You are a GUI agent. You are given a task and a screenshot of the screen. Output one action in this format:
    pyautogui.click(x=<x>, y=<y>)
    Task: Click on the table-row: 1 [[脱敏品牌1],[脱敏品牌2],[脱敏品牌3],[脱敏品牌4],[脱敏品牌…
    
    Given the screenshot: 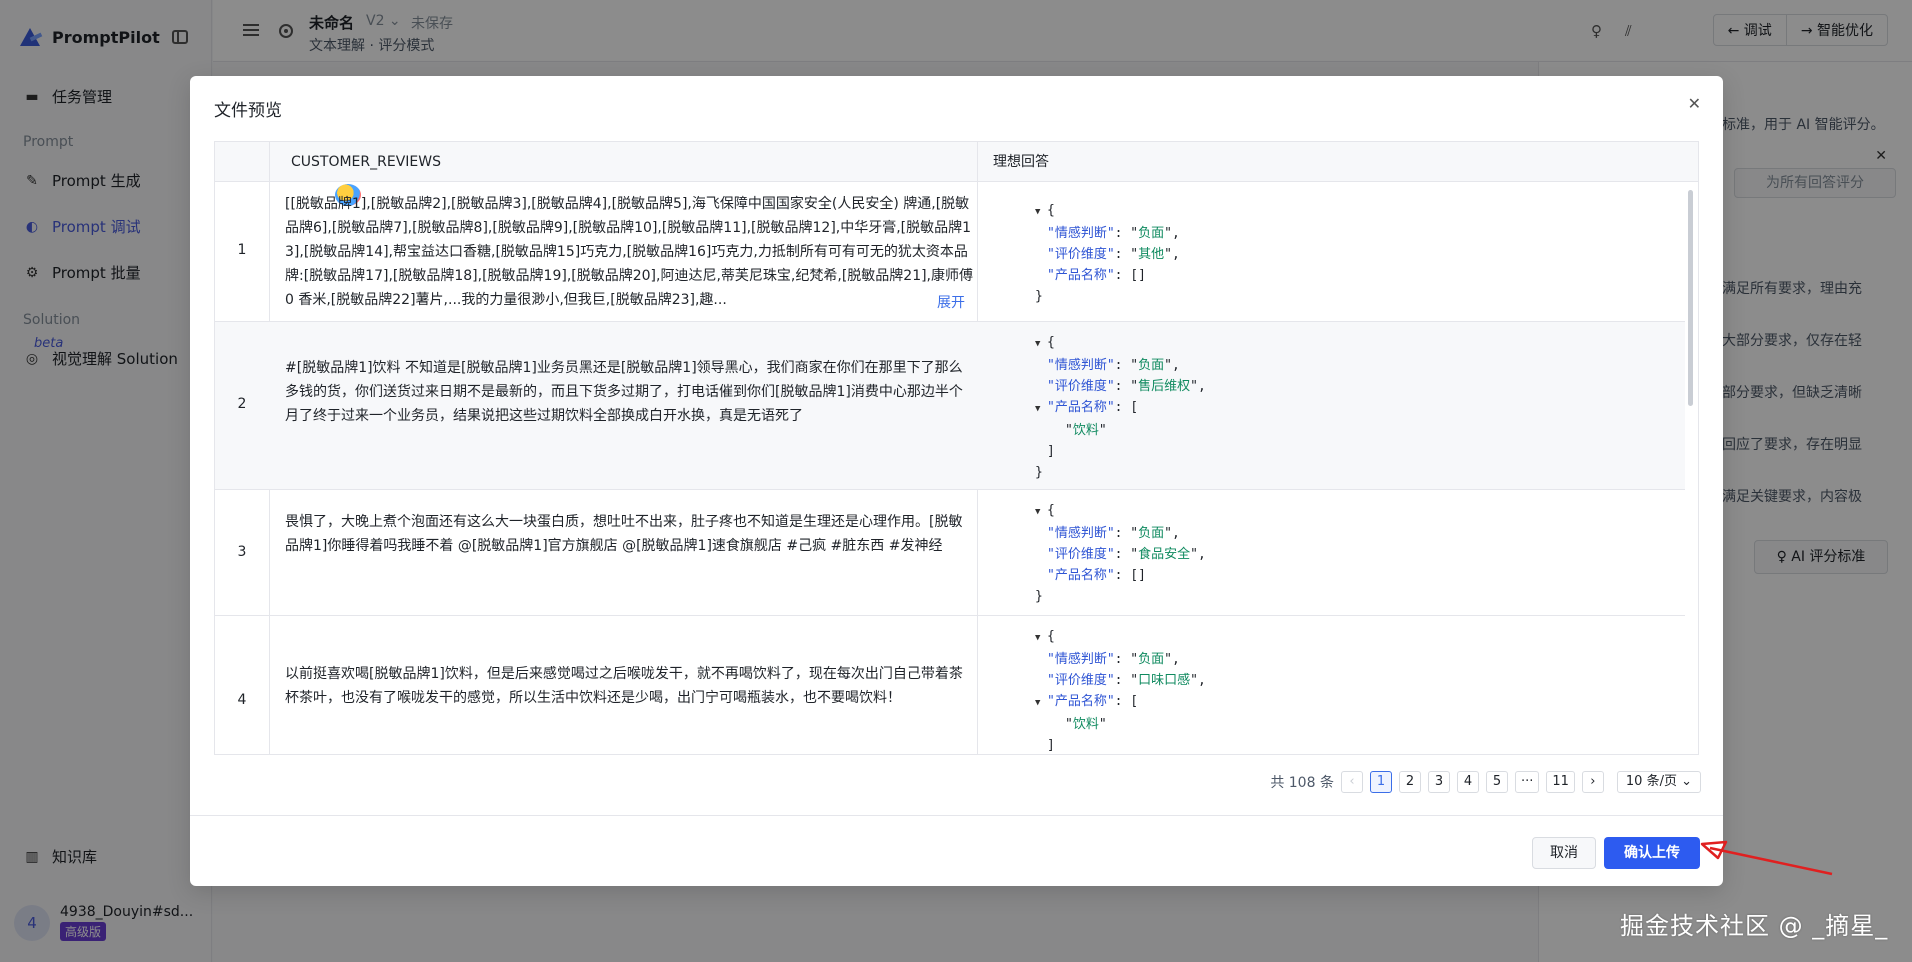 What is the action you would take?
    pyautogui.click(x=950, y=252)
    